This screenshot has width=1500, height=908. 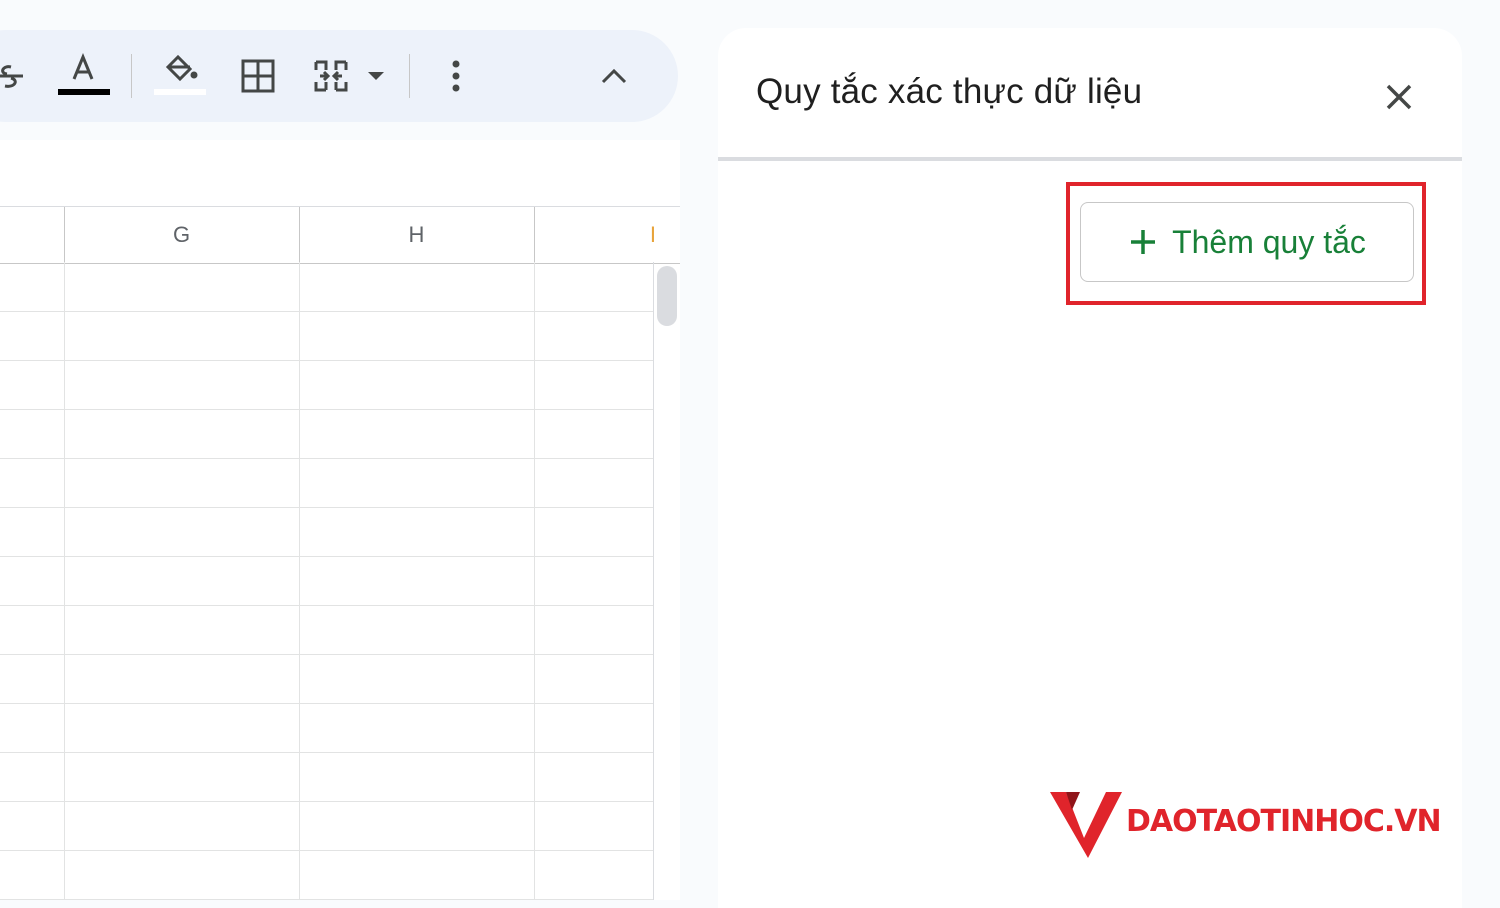 I want to click on borders-icon, so click(x=258, y=76).